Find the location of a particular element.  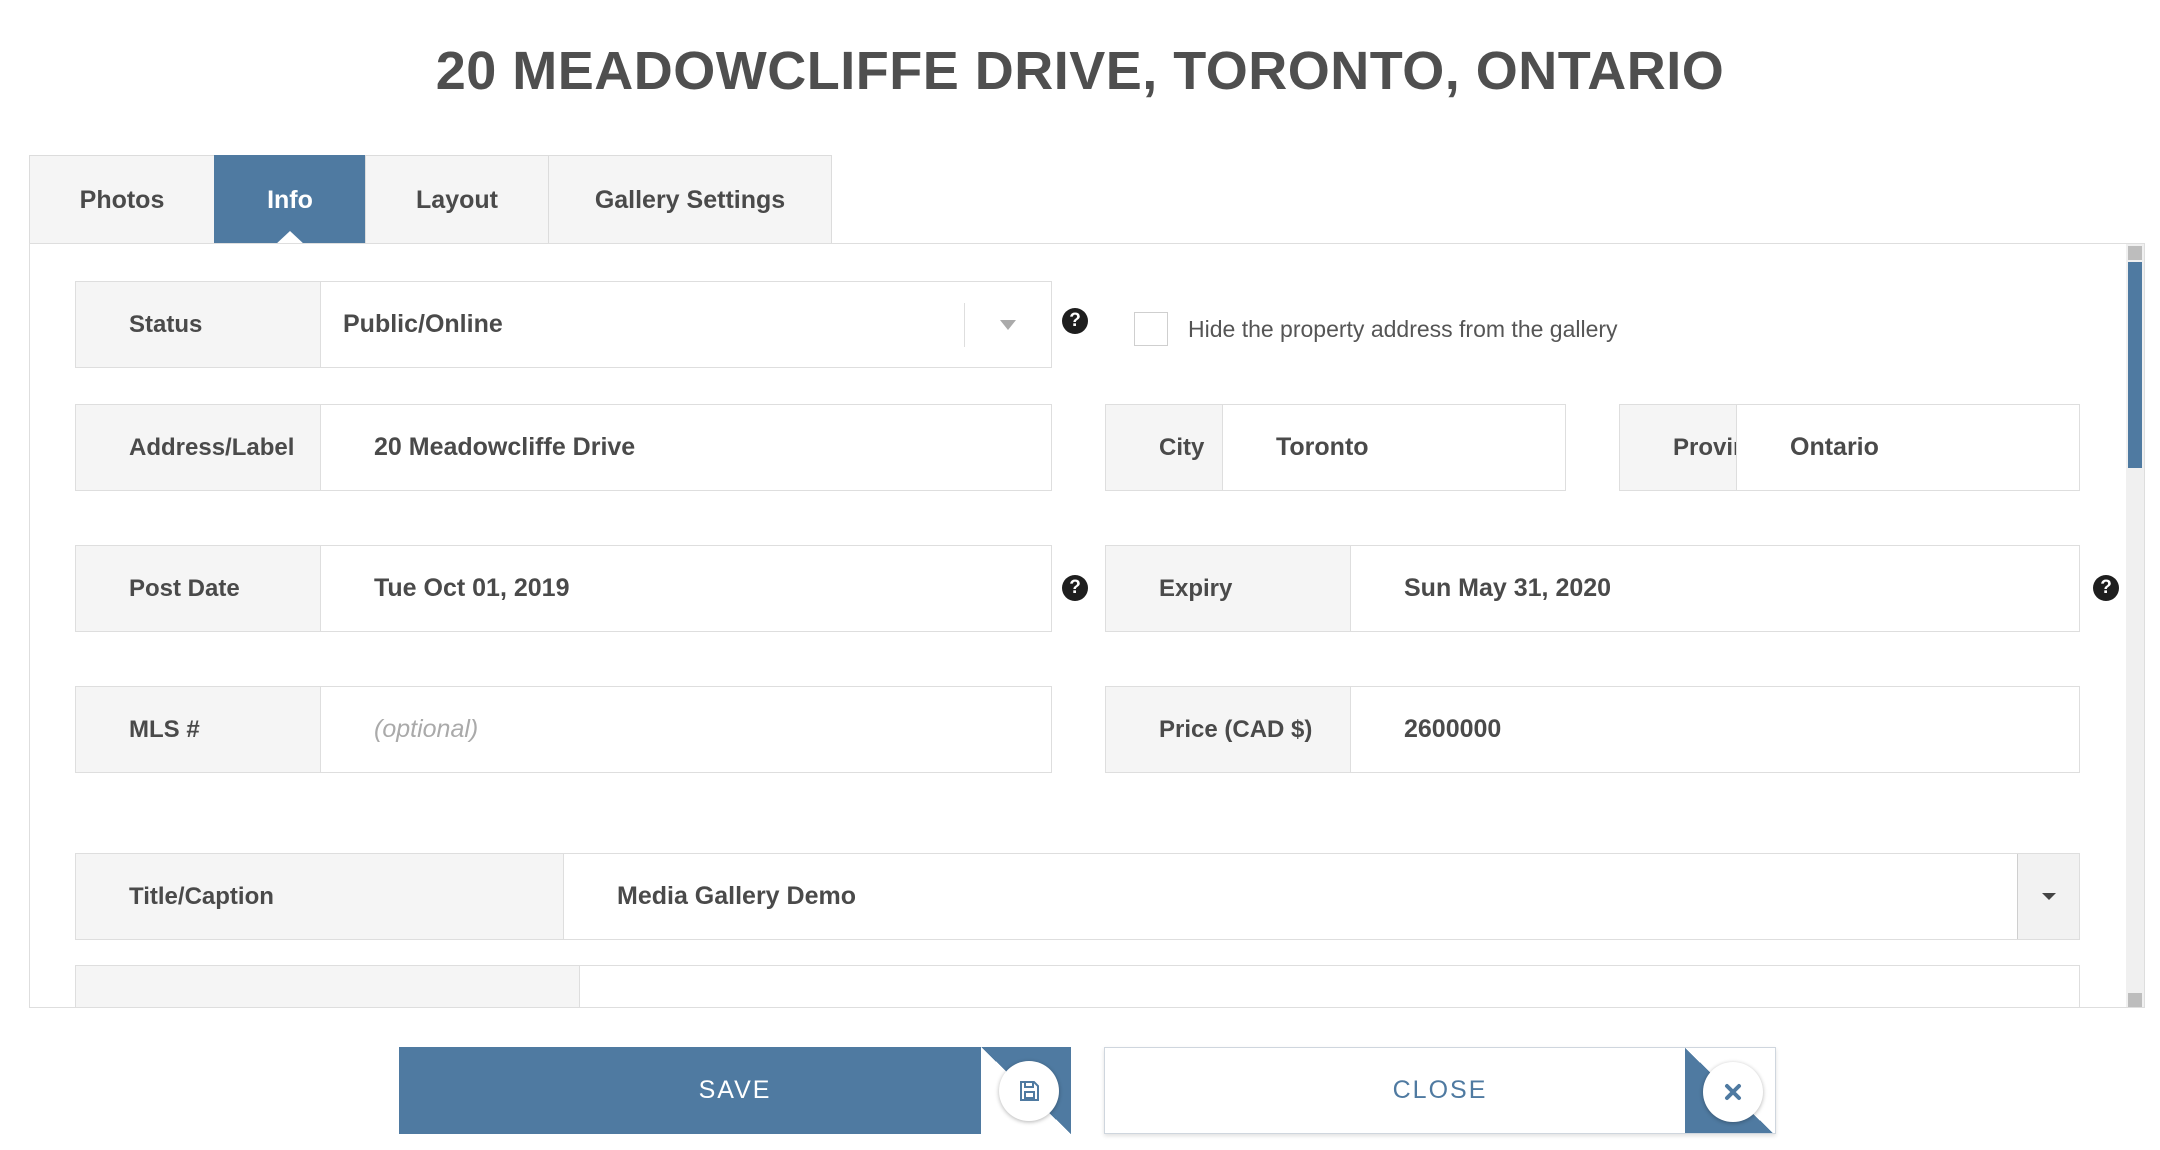

tab-label: Gallery Settings is located at coordinates (690, 200).